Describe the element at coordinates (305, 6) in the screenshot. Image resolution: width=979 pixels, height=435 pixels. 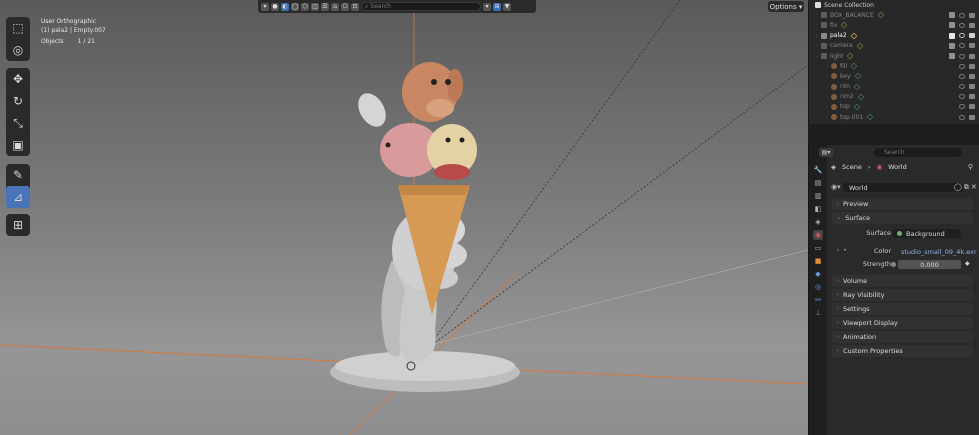
I see `wireframe-view-icon: ⬡` at that location.